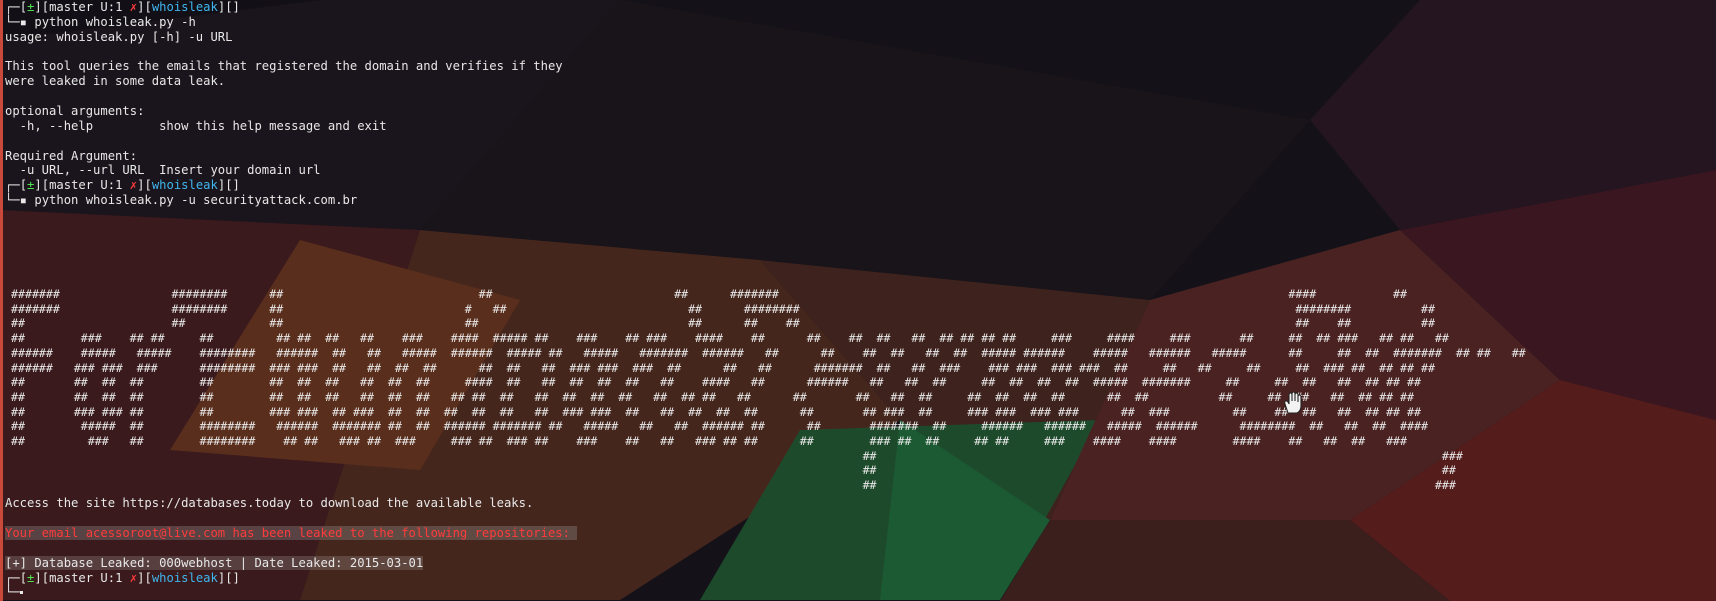 This screenshot has height=601, width=1716. I want to click on usage-text: usage: whoisleak.py [-h] -u URL, so click(119, 36).